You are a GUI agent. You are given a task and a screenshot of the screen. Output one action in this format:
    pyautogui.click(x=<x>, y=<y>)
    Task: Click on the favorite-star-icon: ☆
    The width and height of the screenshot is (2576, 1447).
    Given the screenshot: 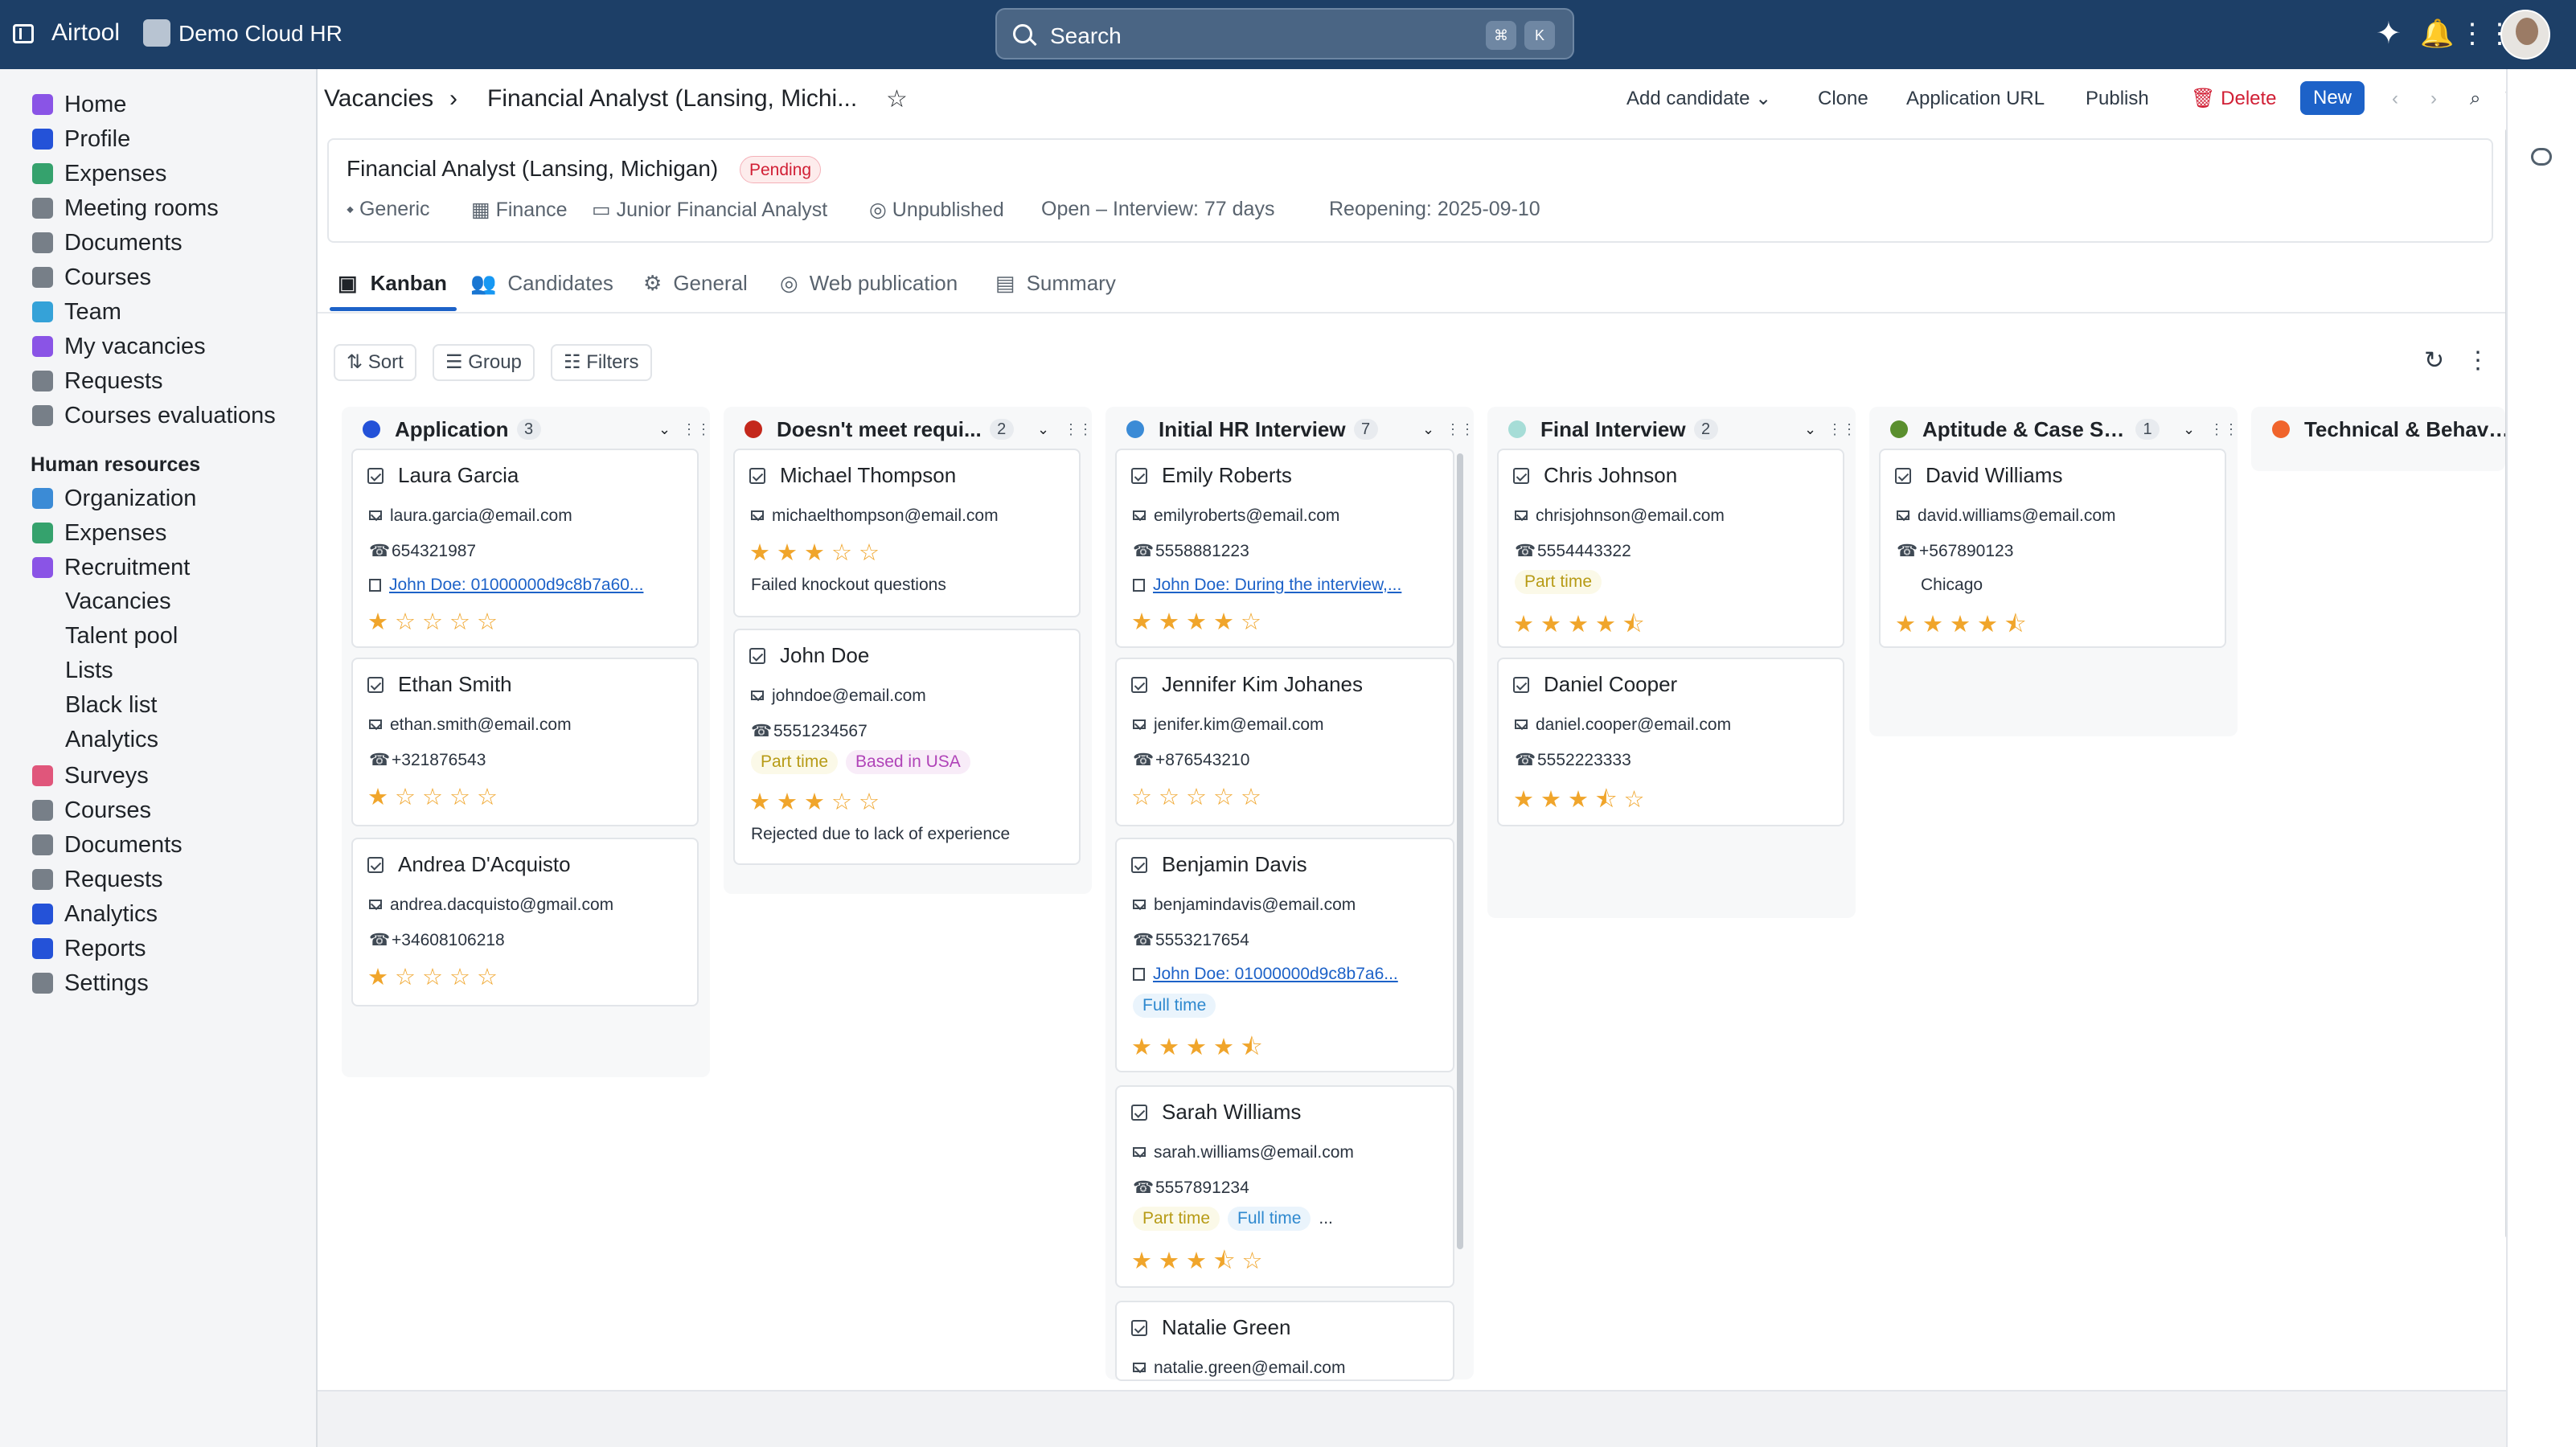 What is the action you would take?
    pyautogui.click(x=897, y=99)
    